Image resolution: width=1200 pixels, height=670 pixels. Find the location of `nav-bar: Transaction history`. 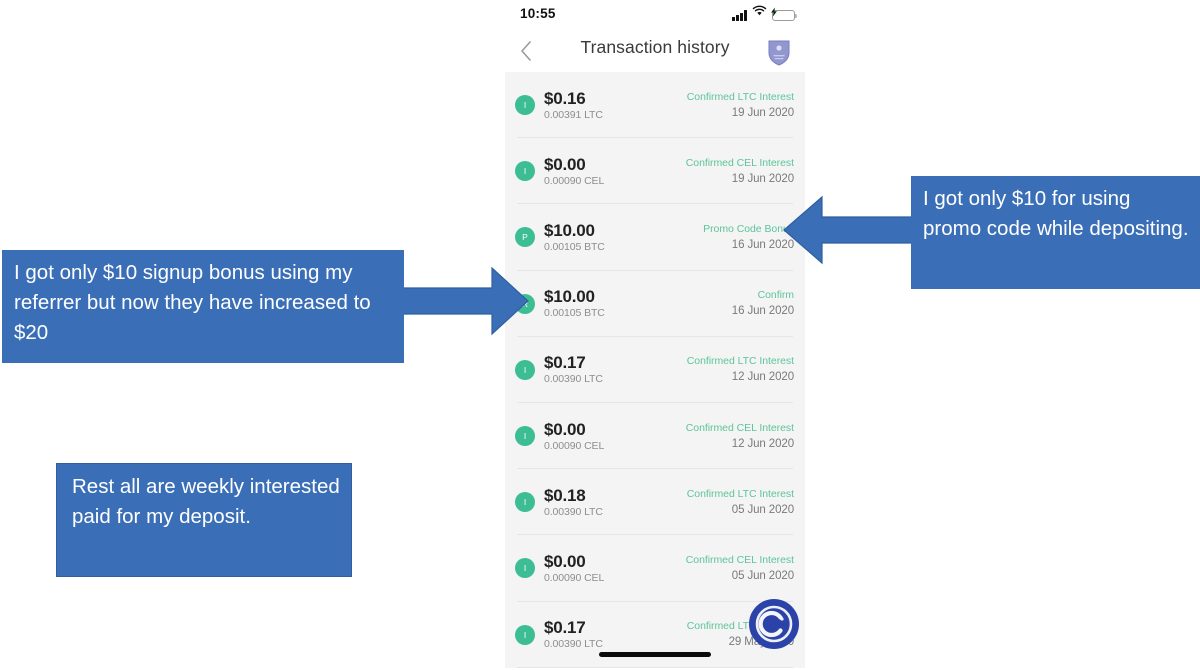

nav-bar: Transaction history is located at coordinates (655, 51).